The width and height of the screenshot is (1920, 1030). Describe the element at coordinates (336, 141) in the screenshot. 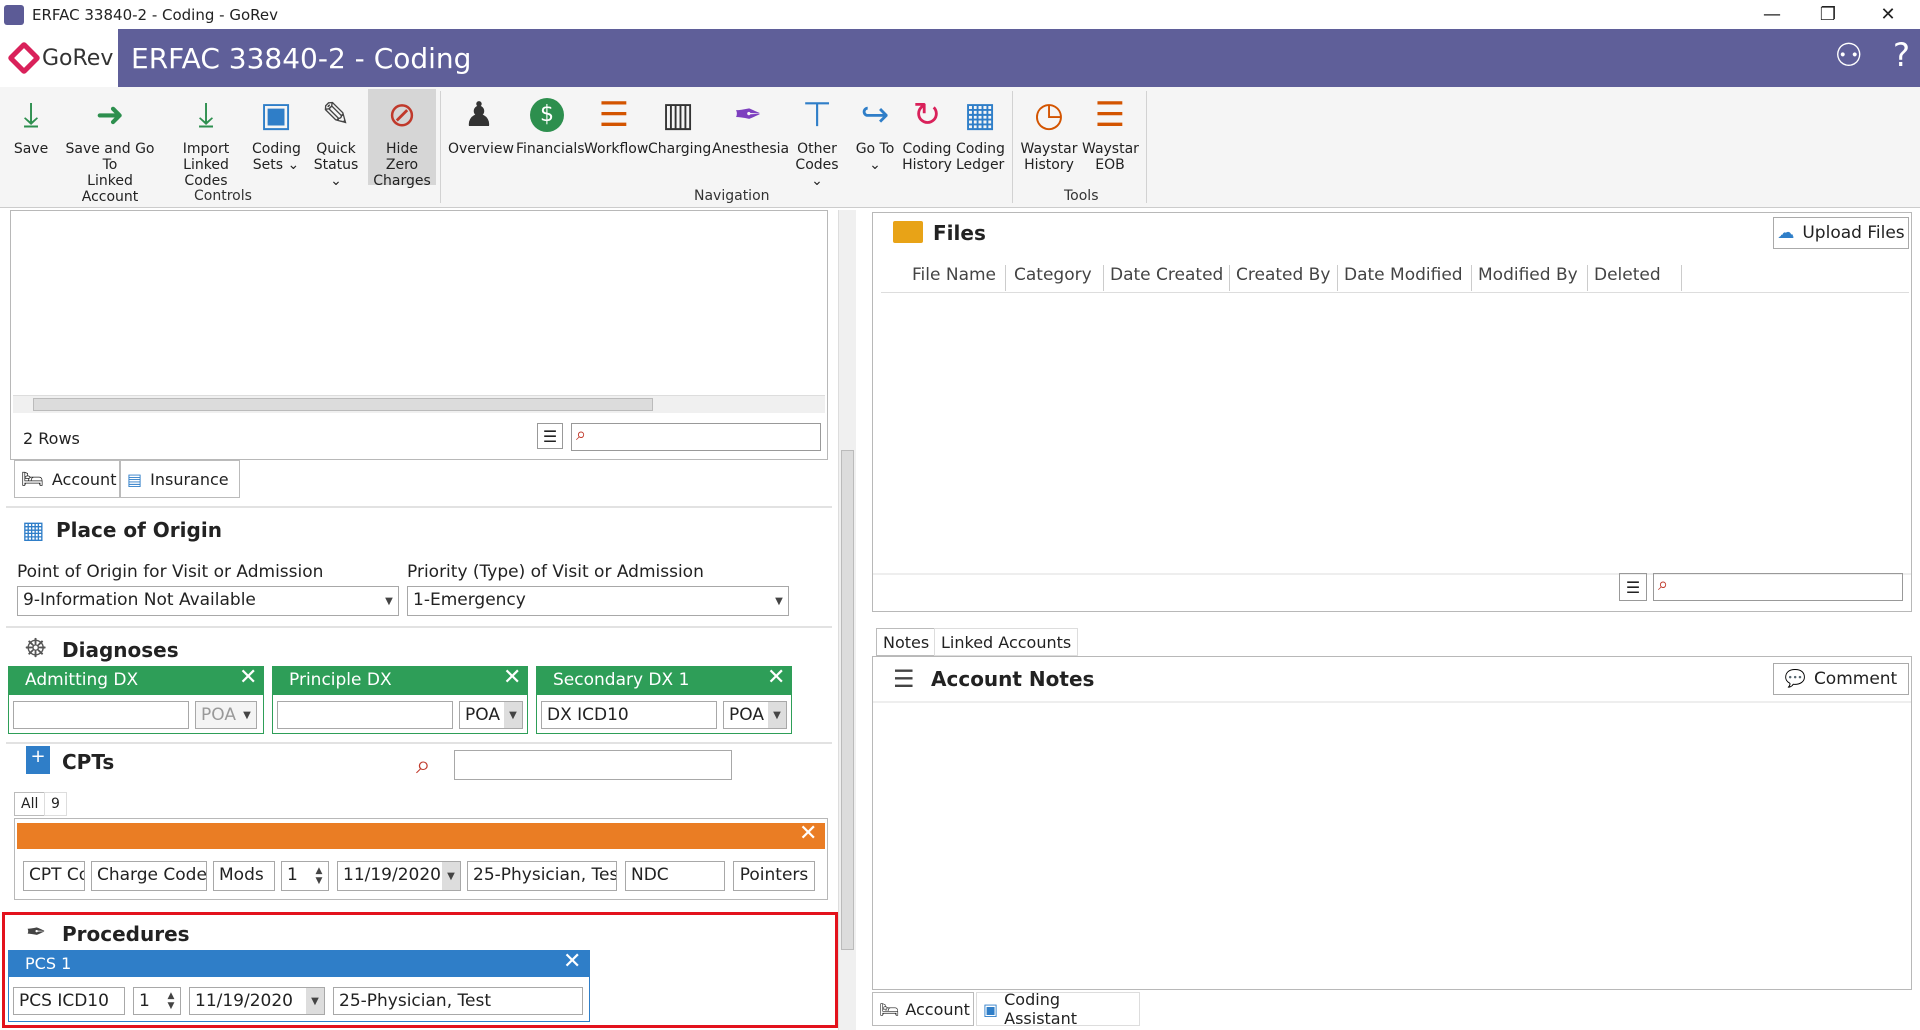

I see `quick-status-button: ✎ Quick Status ⌄` at that location.